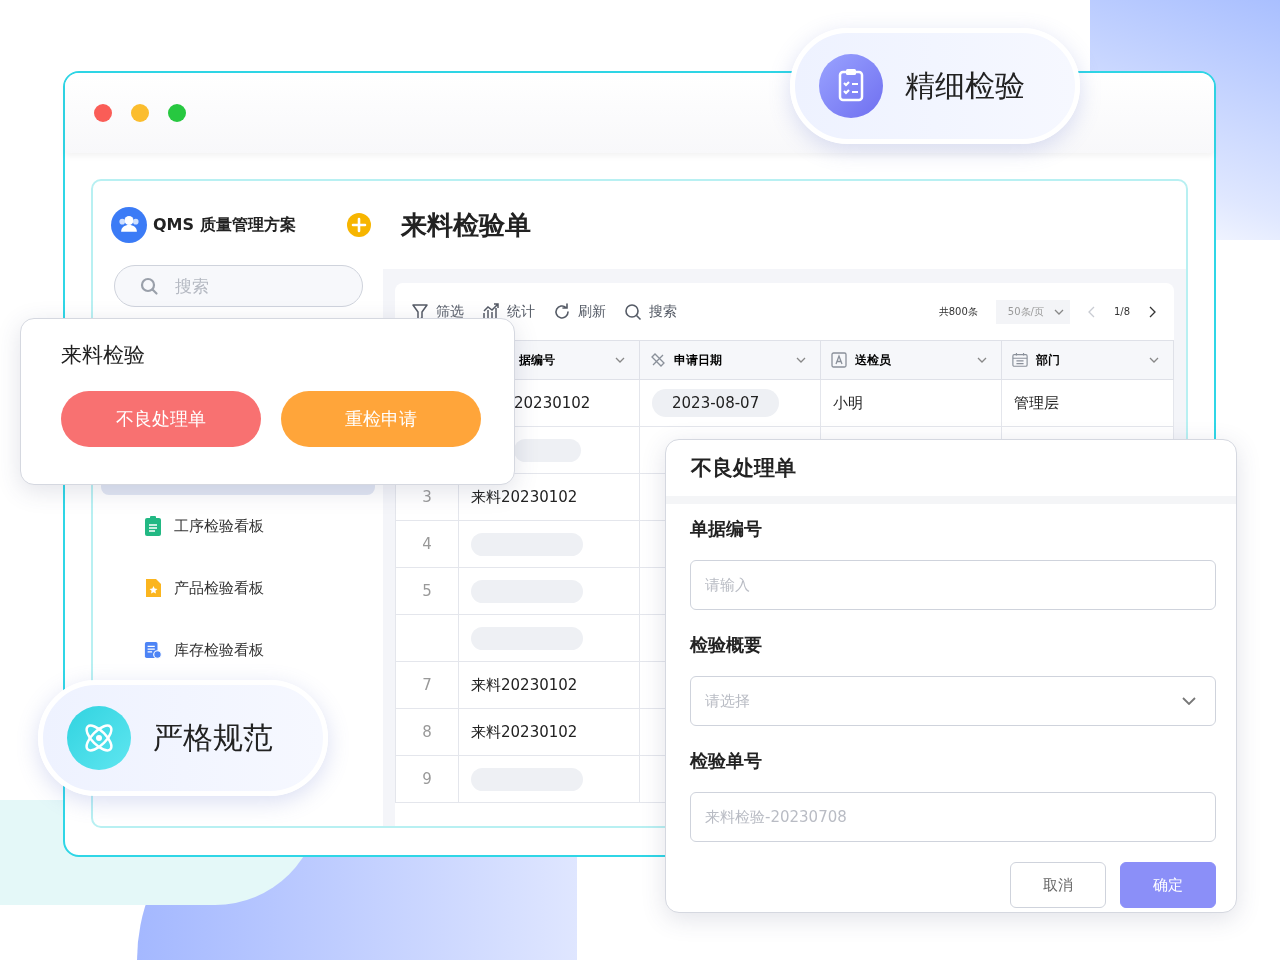 Image resolution: width=1280 pixels, height=960 pixels. Describe the element at coordinates (238, 588) in the screenshot. I see `nav-item: 产品检验看板` at that location.